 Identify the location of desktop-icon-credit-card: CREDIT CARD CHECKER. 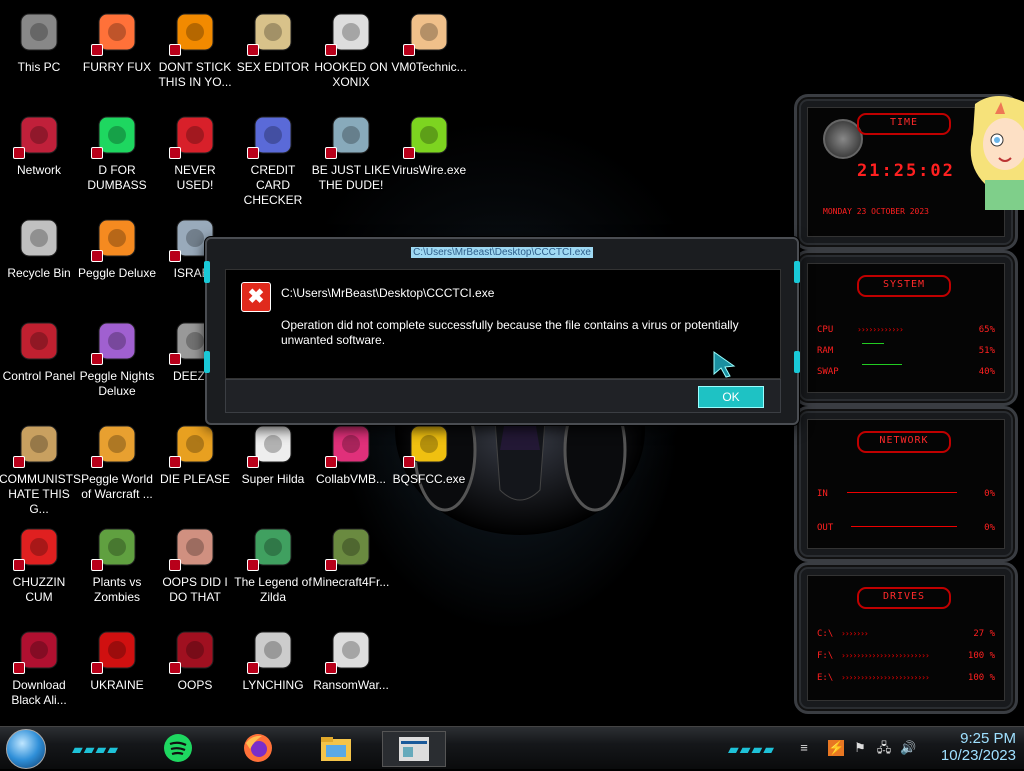
(273, 156).